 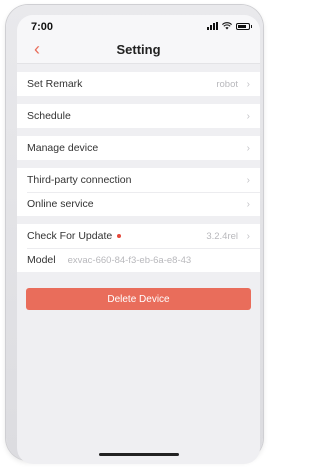 I want to click on home-indicator, so click(x=138, y=454).